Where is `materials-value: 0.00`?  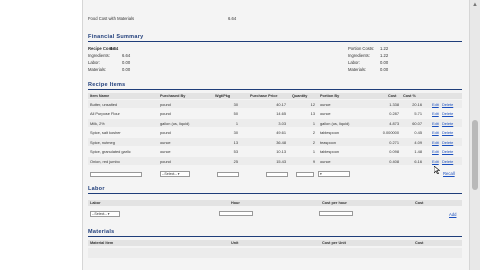 materials-value: 0.00 is located at coordinates (126, 69).